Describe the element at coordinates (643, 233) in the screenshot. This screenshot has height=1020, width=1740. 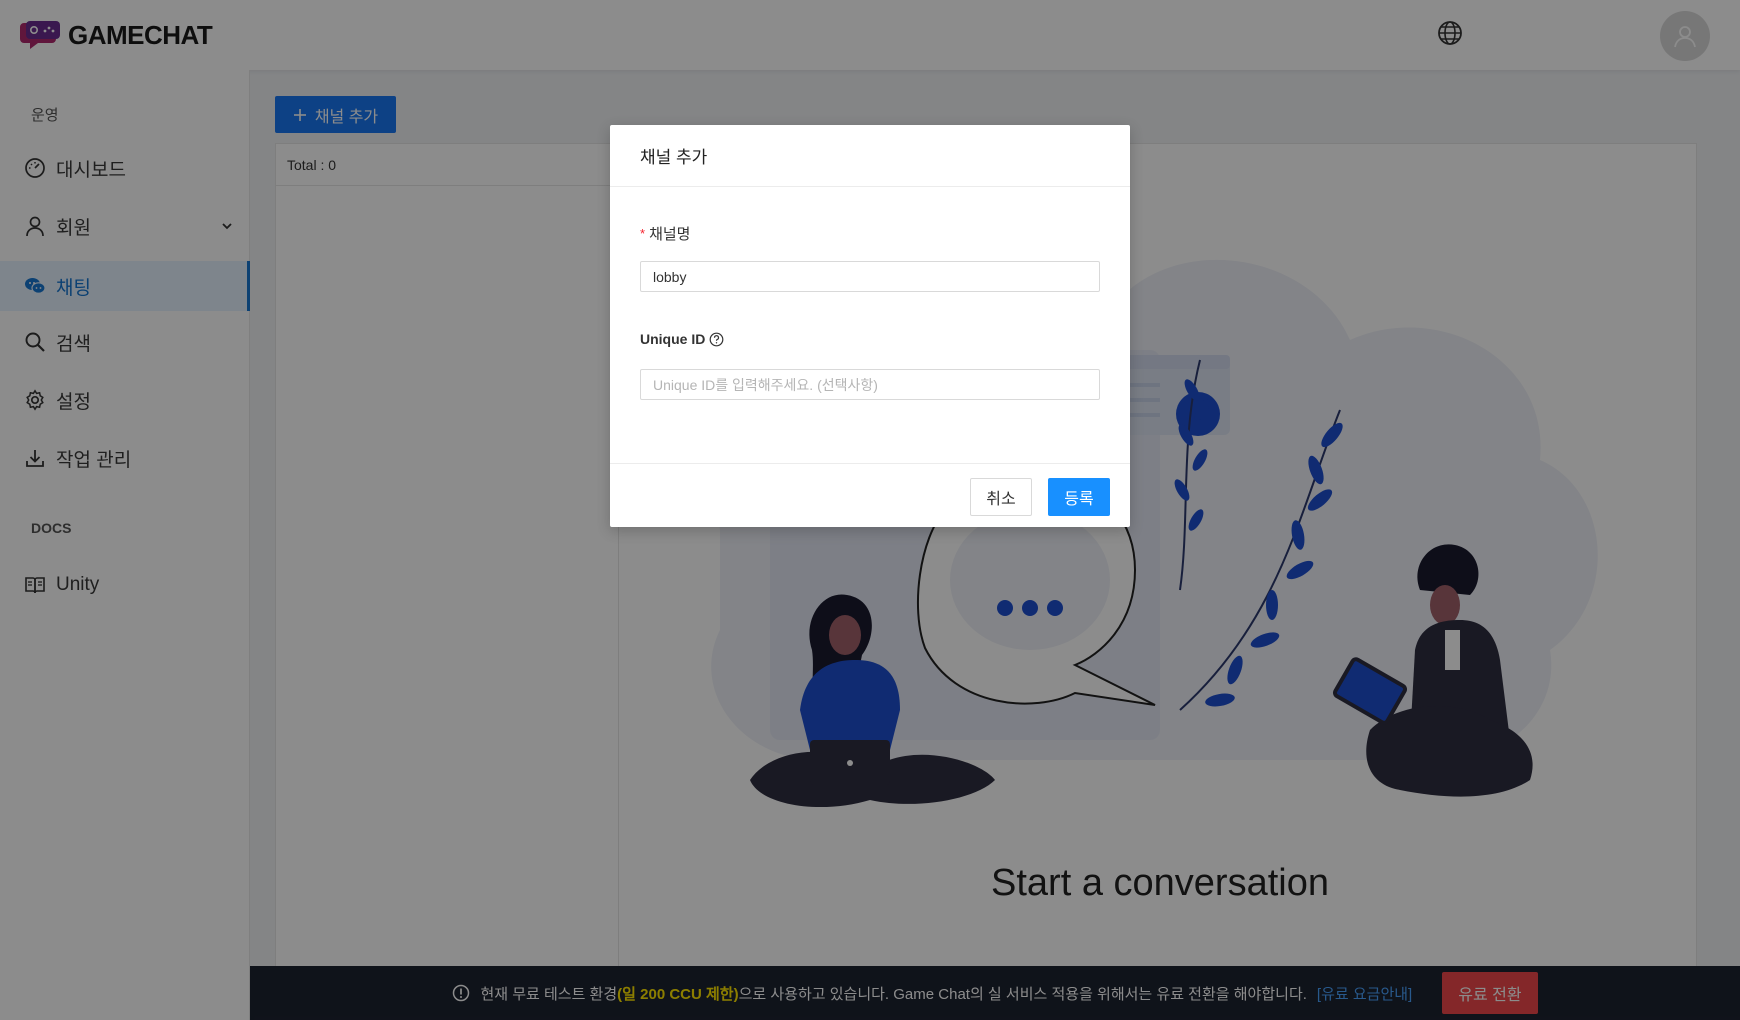
I see `required-mark: *` at that location.